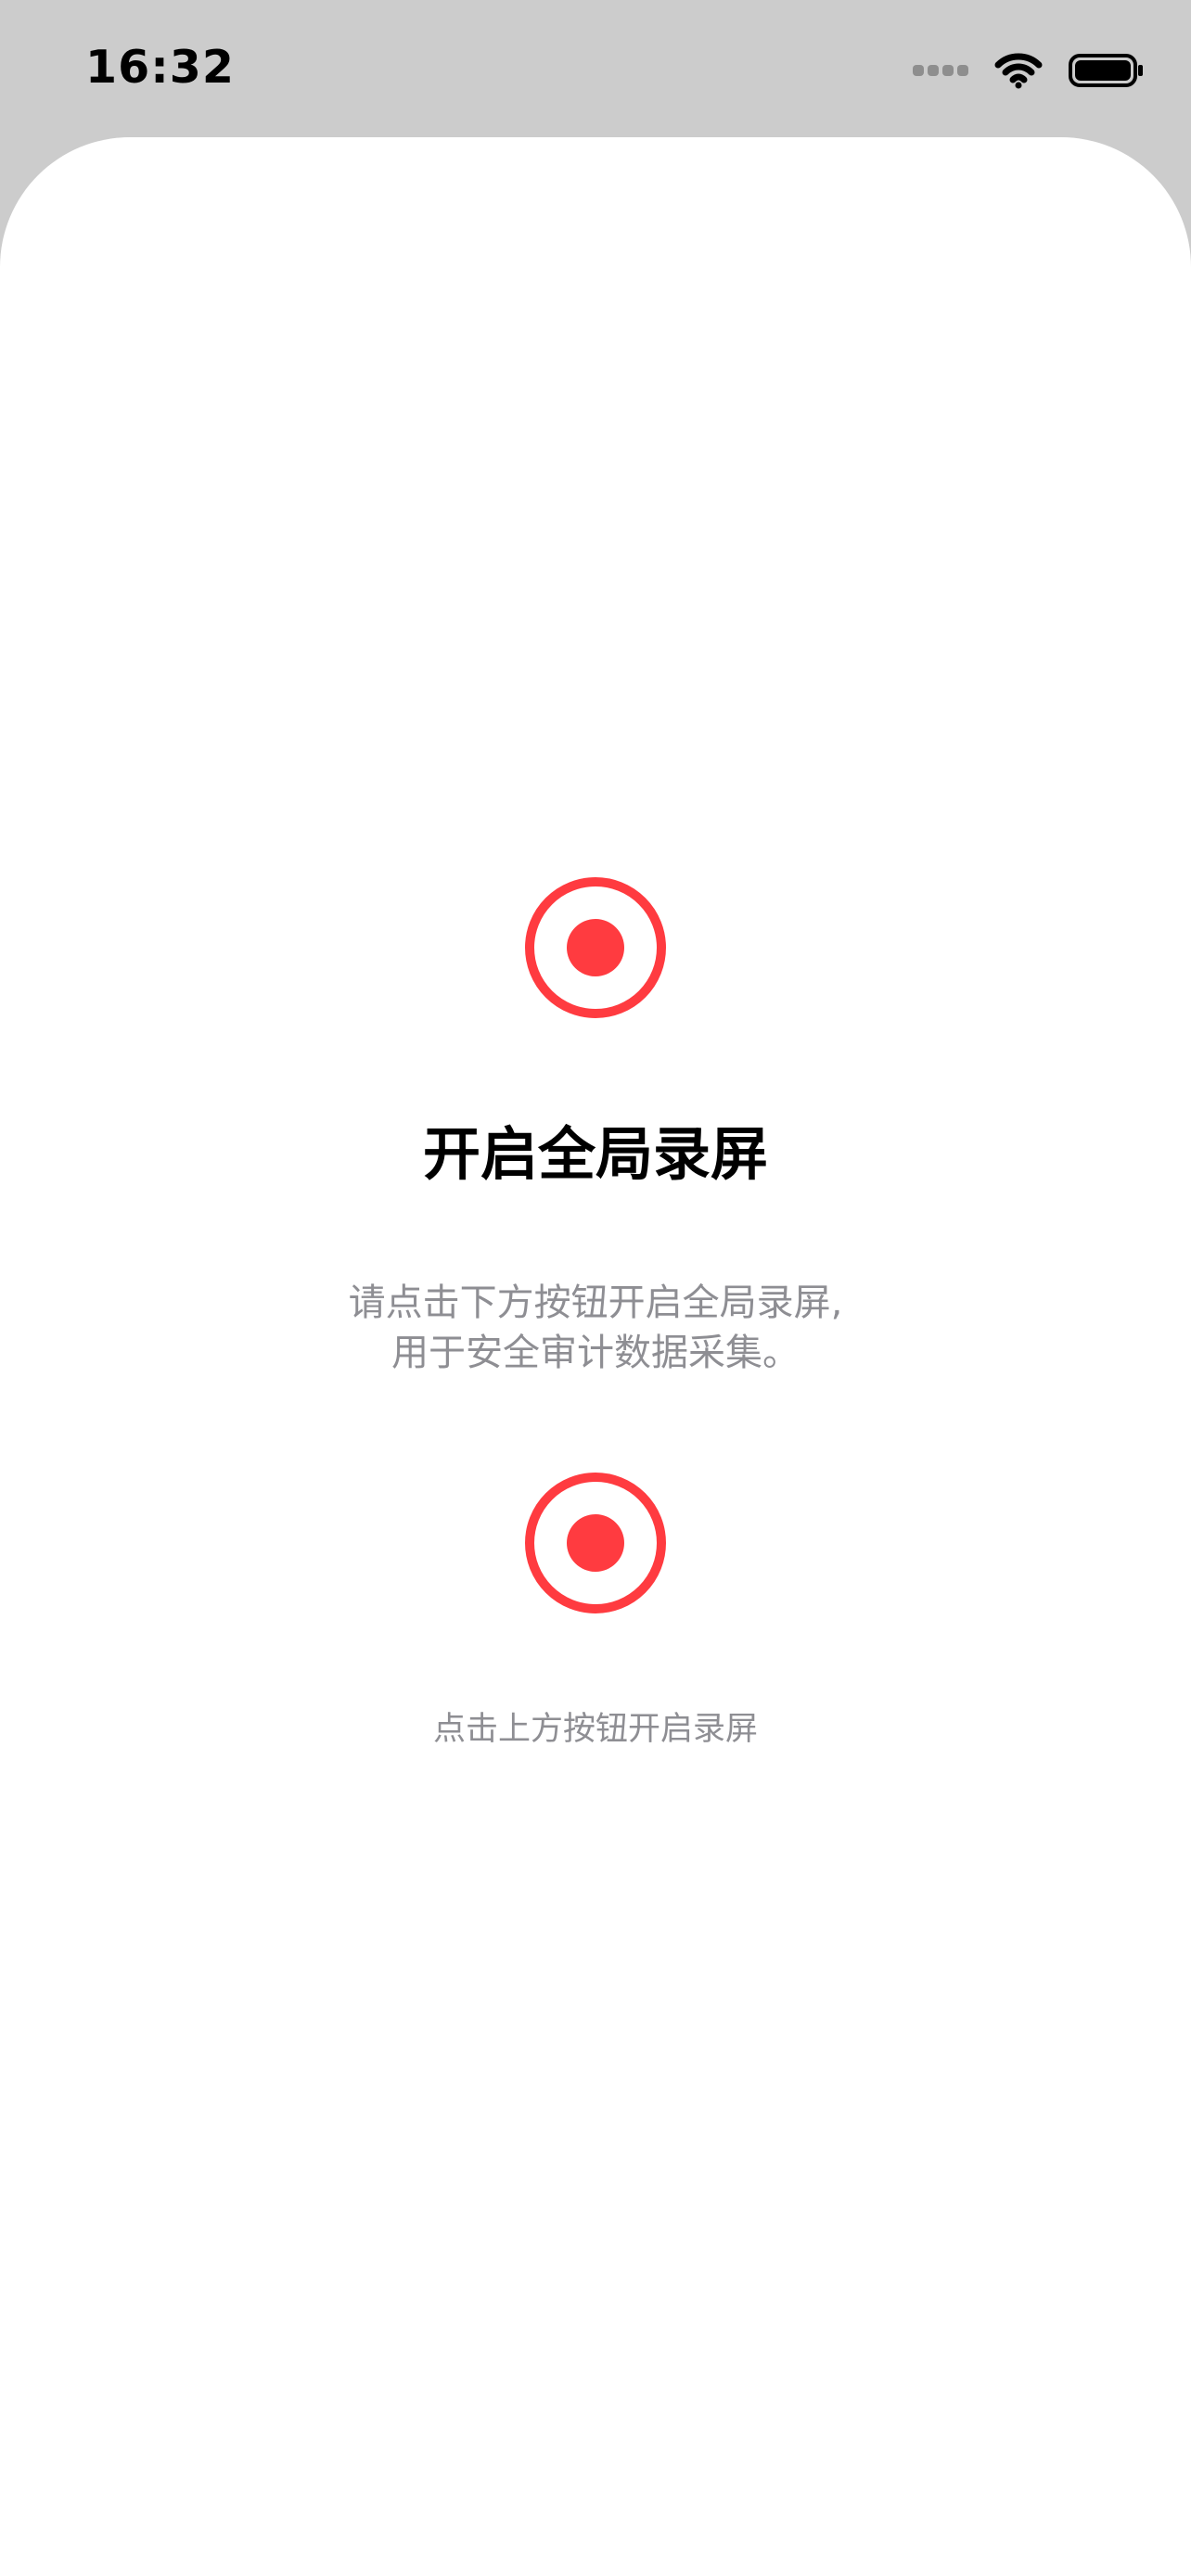 The height and width of the screenshot is (2576, 1191). I want to click on wifi-icon, so click(1018, 71).